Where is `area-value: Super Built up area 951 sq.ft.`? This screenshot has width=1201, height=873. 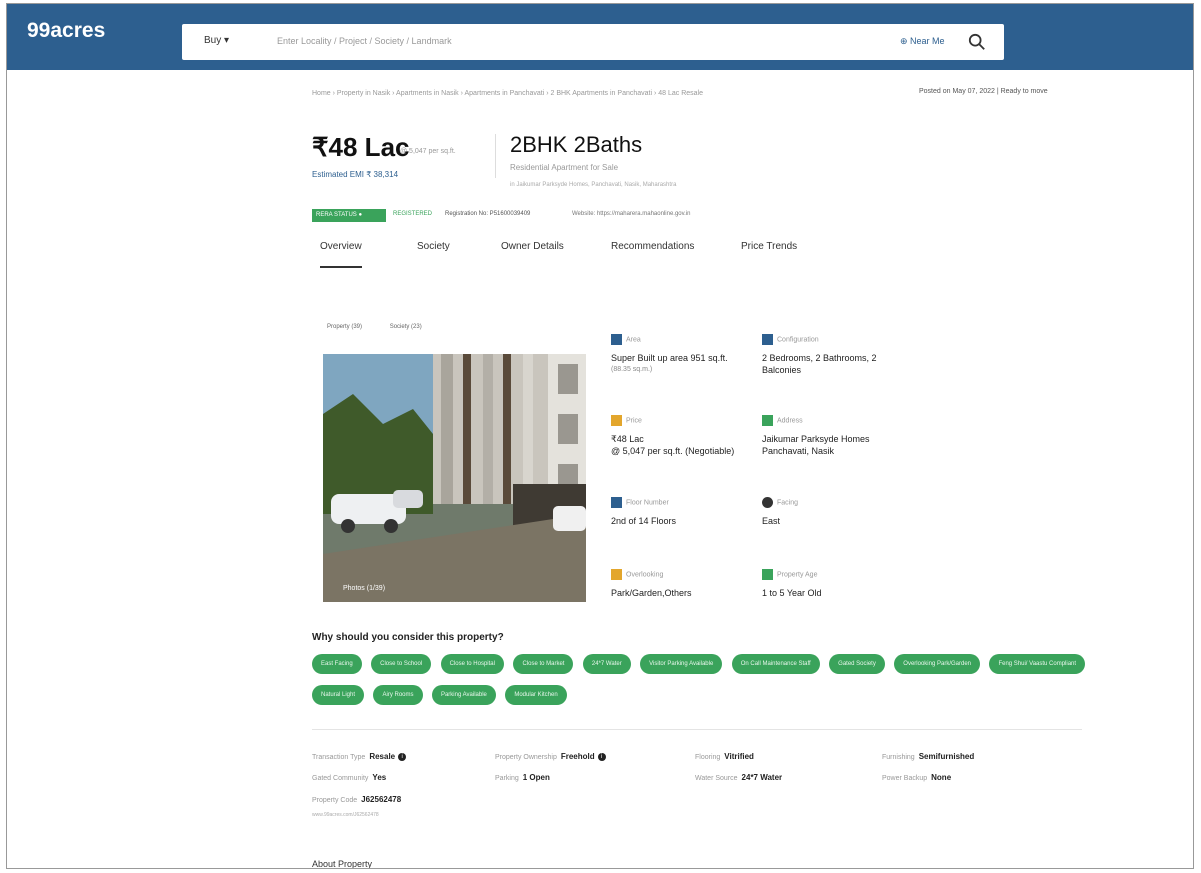 area-value: Super Built up area 951 sq.ft. is located at coordinates (669, 358).